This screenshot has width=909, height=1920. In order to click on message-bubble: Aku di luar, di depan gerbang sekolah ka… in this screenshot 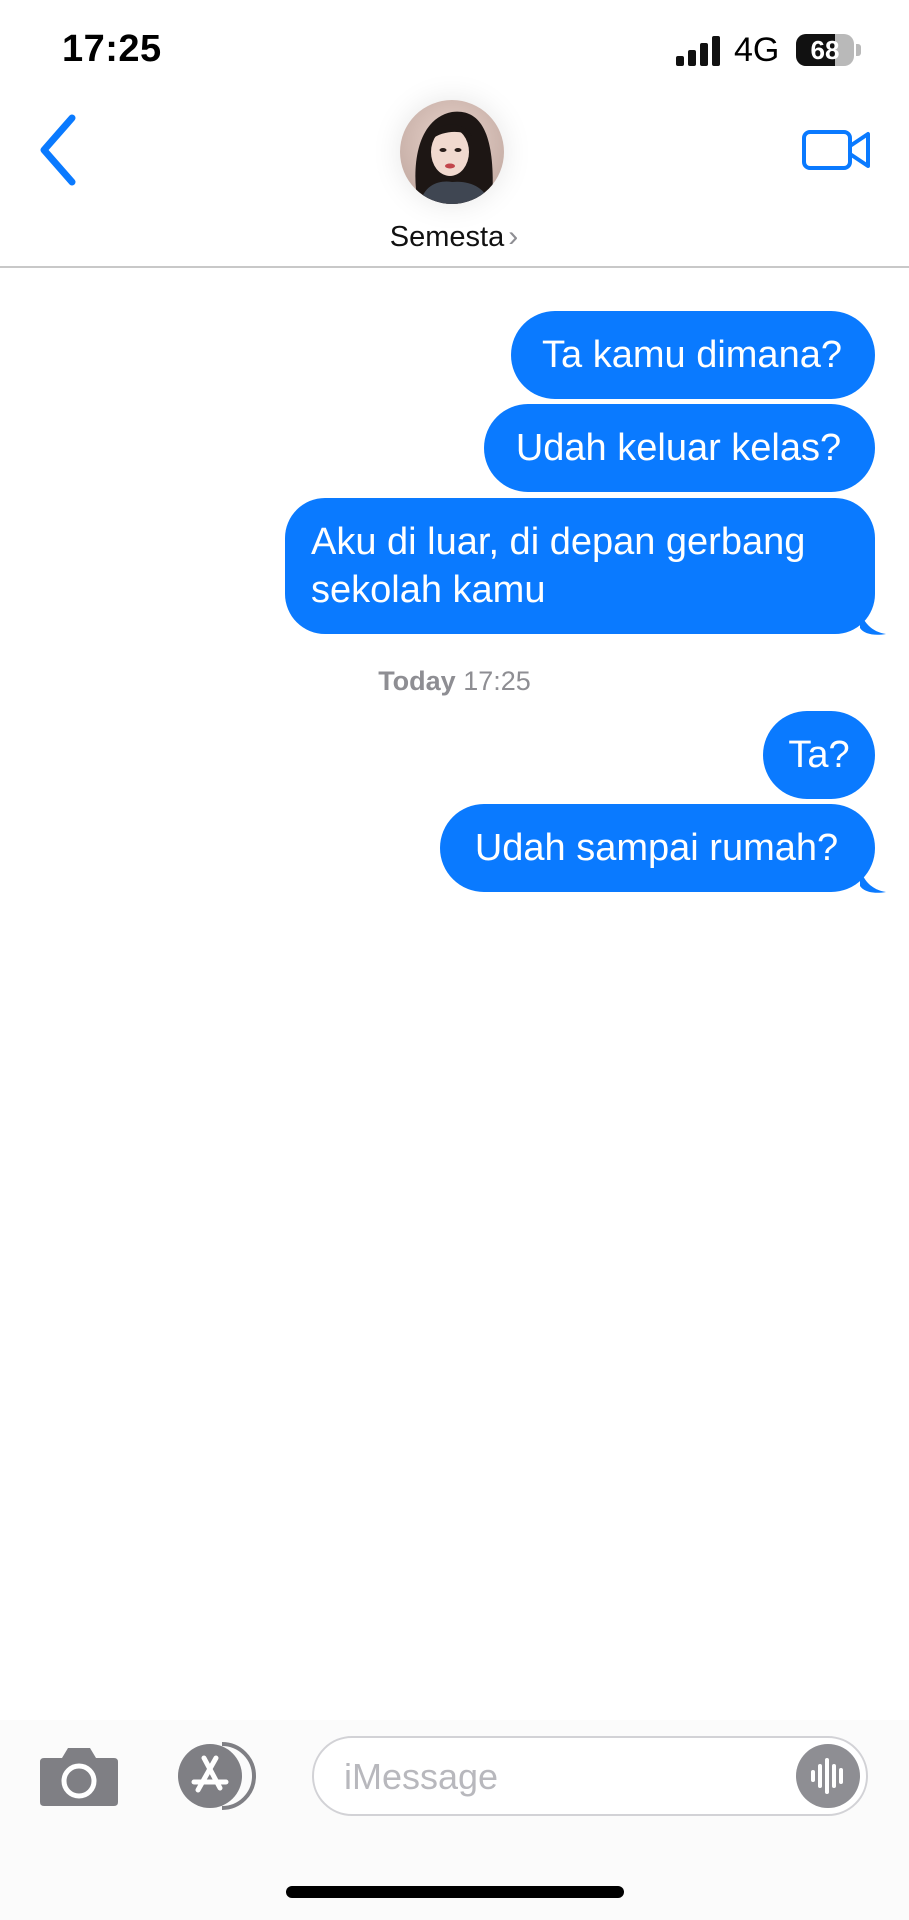, I will do `click(580, 566)`.